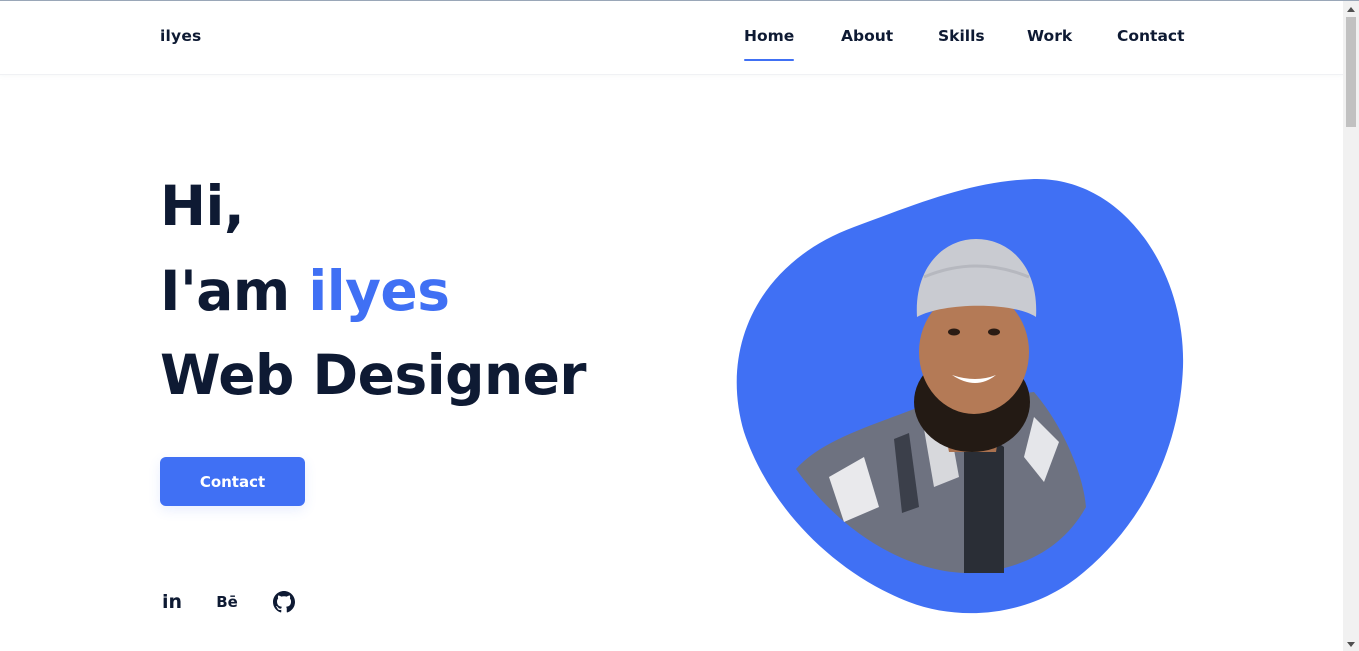 The width and height of the screenshot is (1359, 651). I want to click on hero-intro: I'am ilyes, so click(305, 291).